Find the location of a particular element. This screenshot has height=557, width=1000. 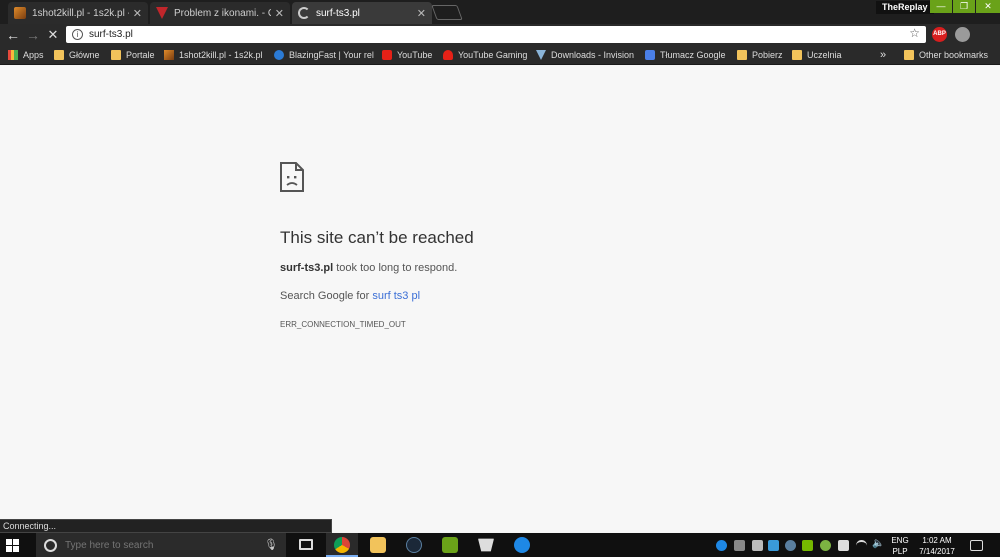

close-window-button: ✕ is located at coordinates (988, 6).